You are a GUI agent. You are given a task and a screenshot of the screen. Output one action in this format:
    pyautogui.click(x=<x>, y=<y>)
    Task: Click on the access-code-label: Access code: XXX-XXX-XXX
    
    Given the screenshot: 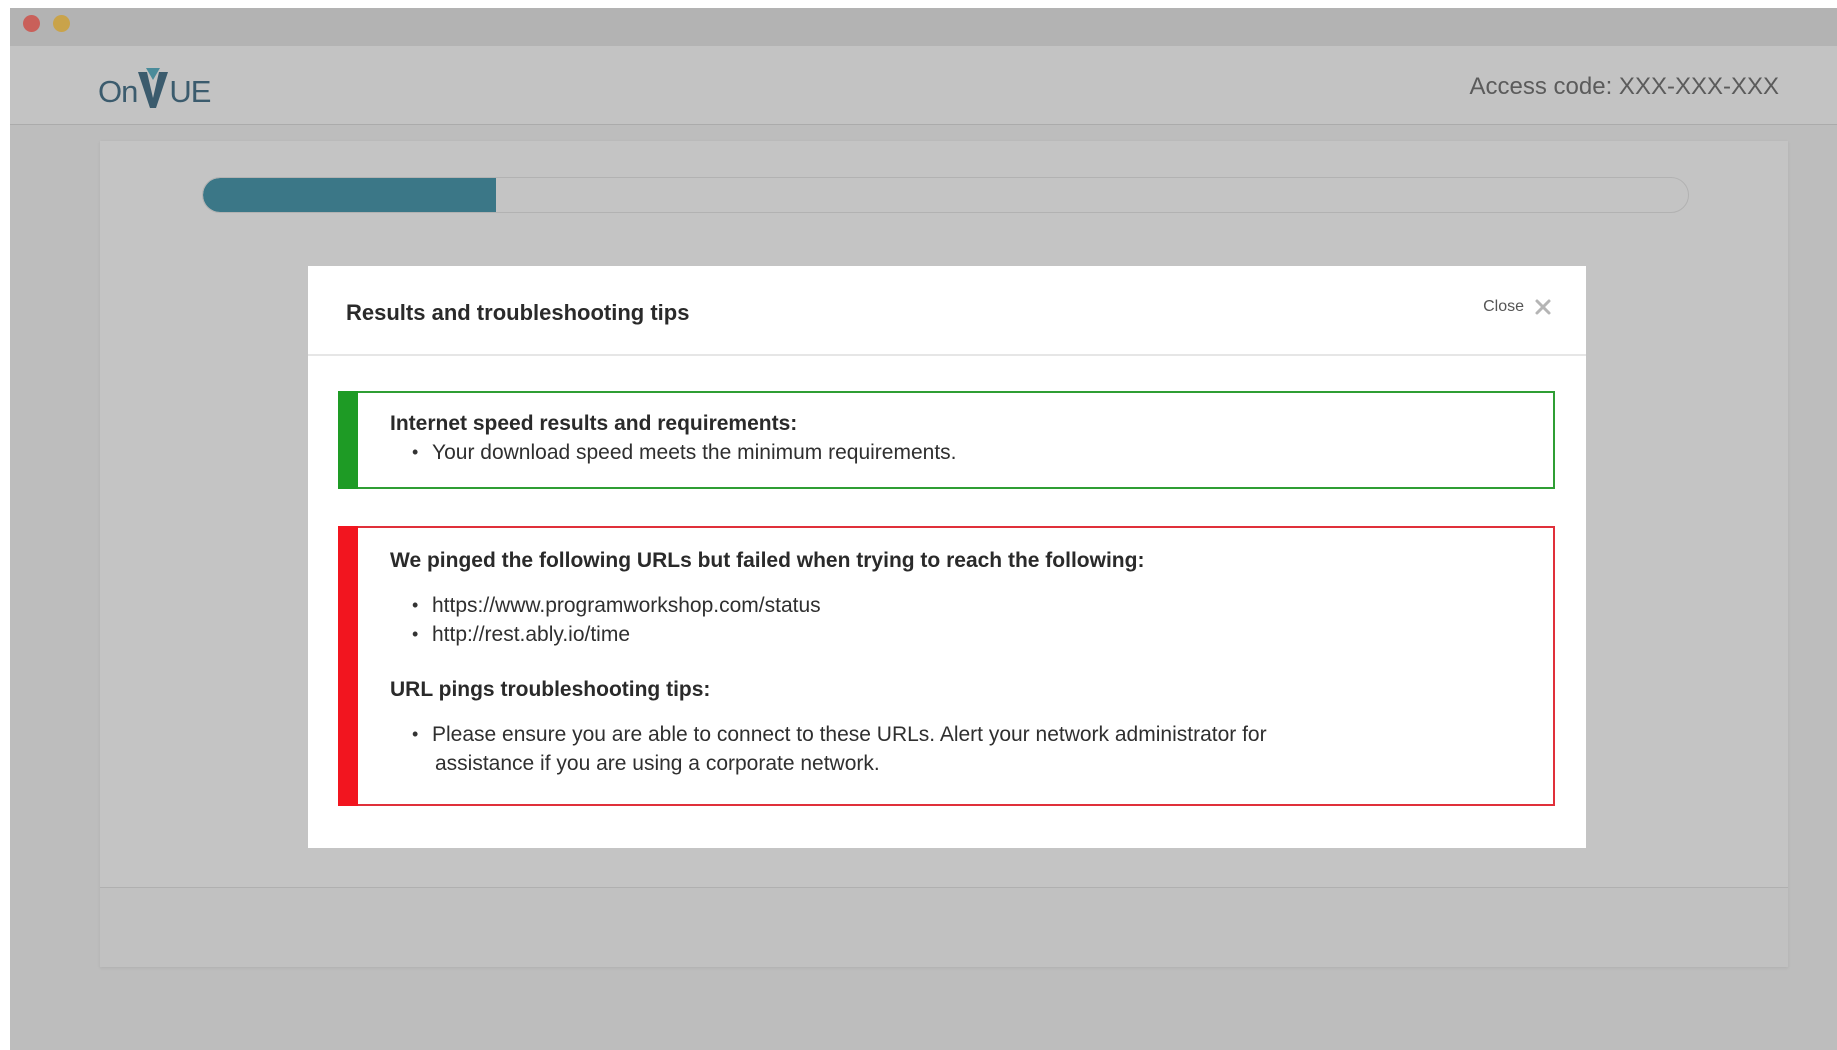 What is the action you would take?
    pyautogui.click(x=1624, y=86)
    